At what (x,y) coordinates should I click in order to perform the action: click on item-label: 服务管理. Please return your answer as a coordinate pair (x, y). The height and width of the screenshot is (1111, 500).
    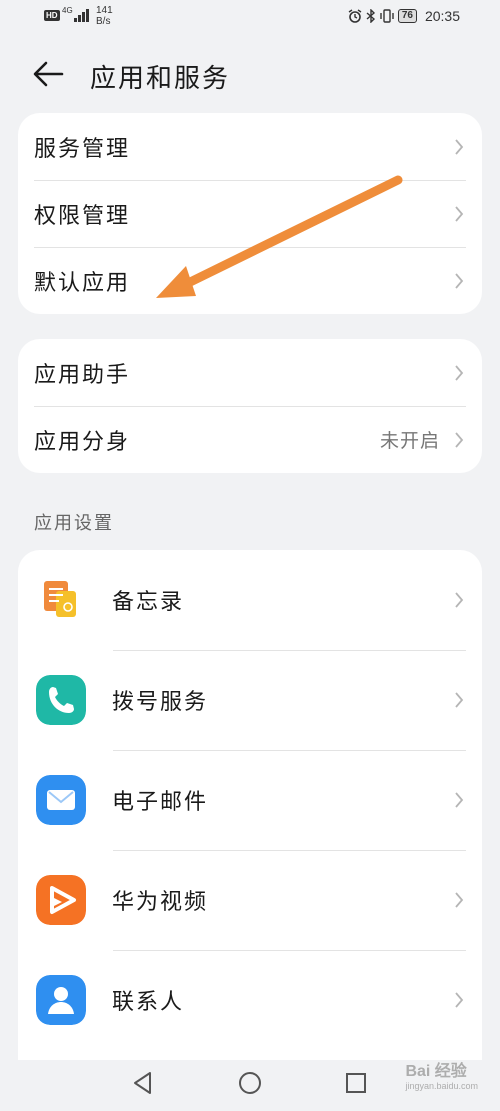
    Looking at the image, I should click on (82, 149).